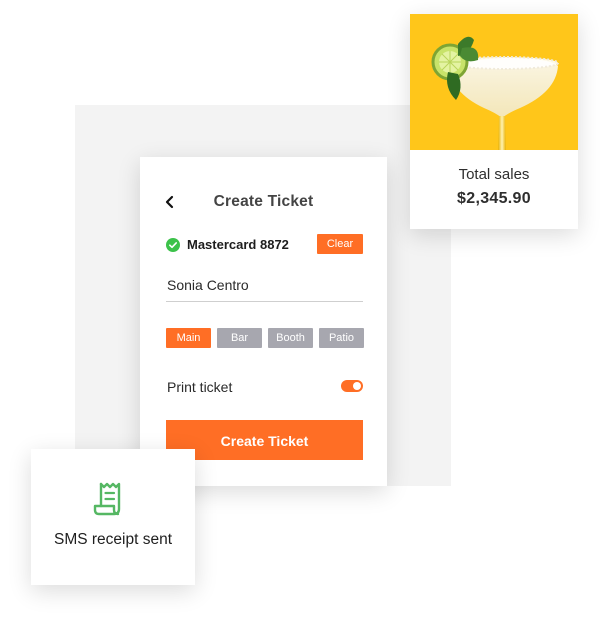  Describe the element at coordinates (238, 244) in the screenshot. I see `payment-card-label: Mastercard 8872` at that location.